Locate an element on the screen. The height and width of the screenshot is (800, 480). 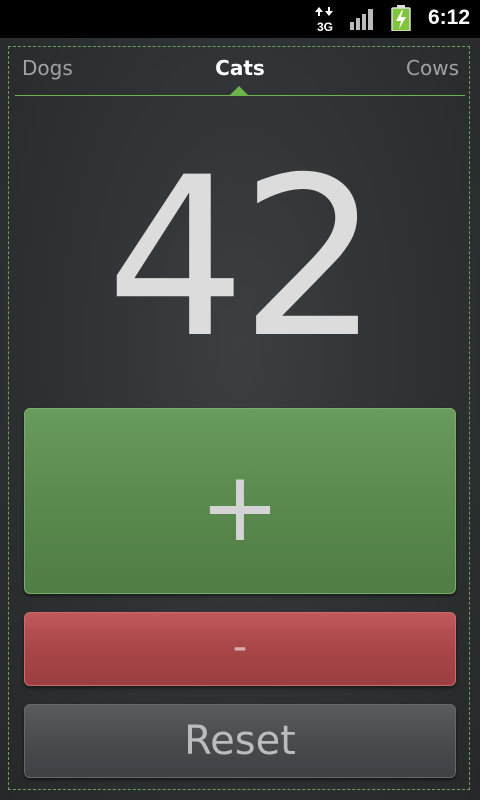
signal-strength-icon is located at coordinates (363, 19).